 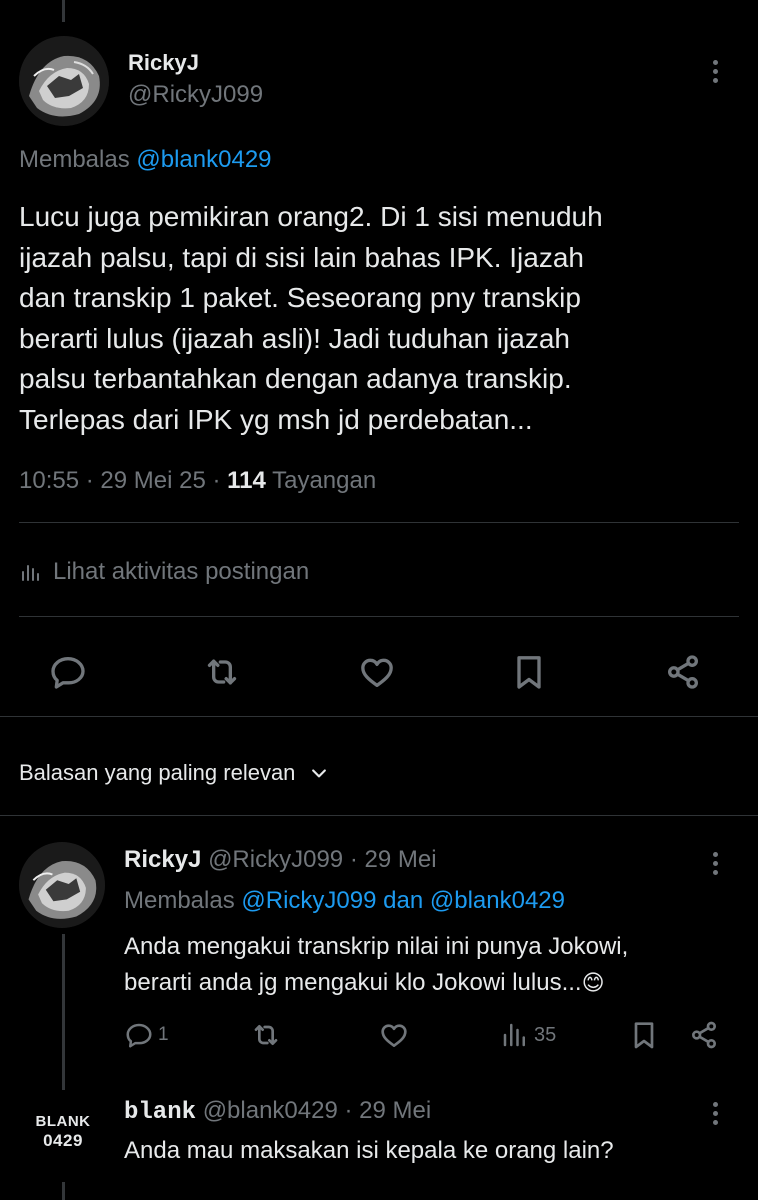 I want to click on reply1-reply-button: 1, so click(x=146, y=1035).